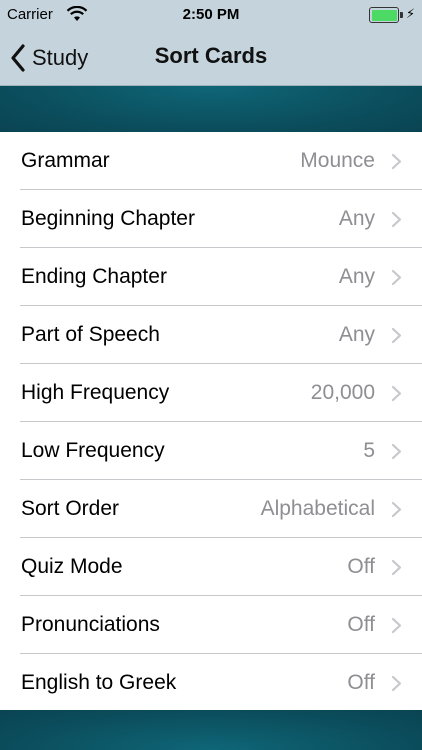  I want to click on status-bar: Carrier 2:50 PM ⚡︎, so click(211, 15).